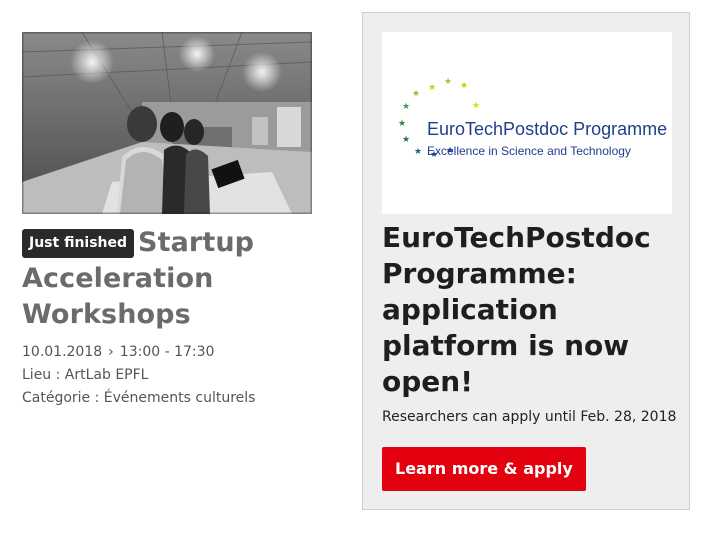 The image size is (716, 546). I want to click on logo-wordmark: EuroTechPostdoc Programme, so click(547, 129).